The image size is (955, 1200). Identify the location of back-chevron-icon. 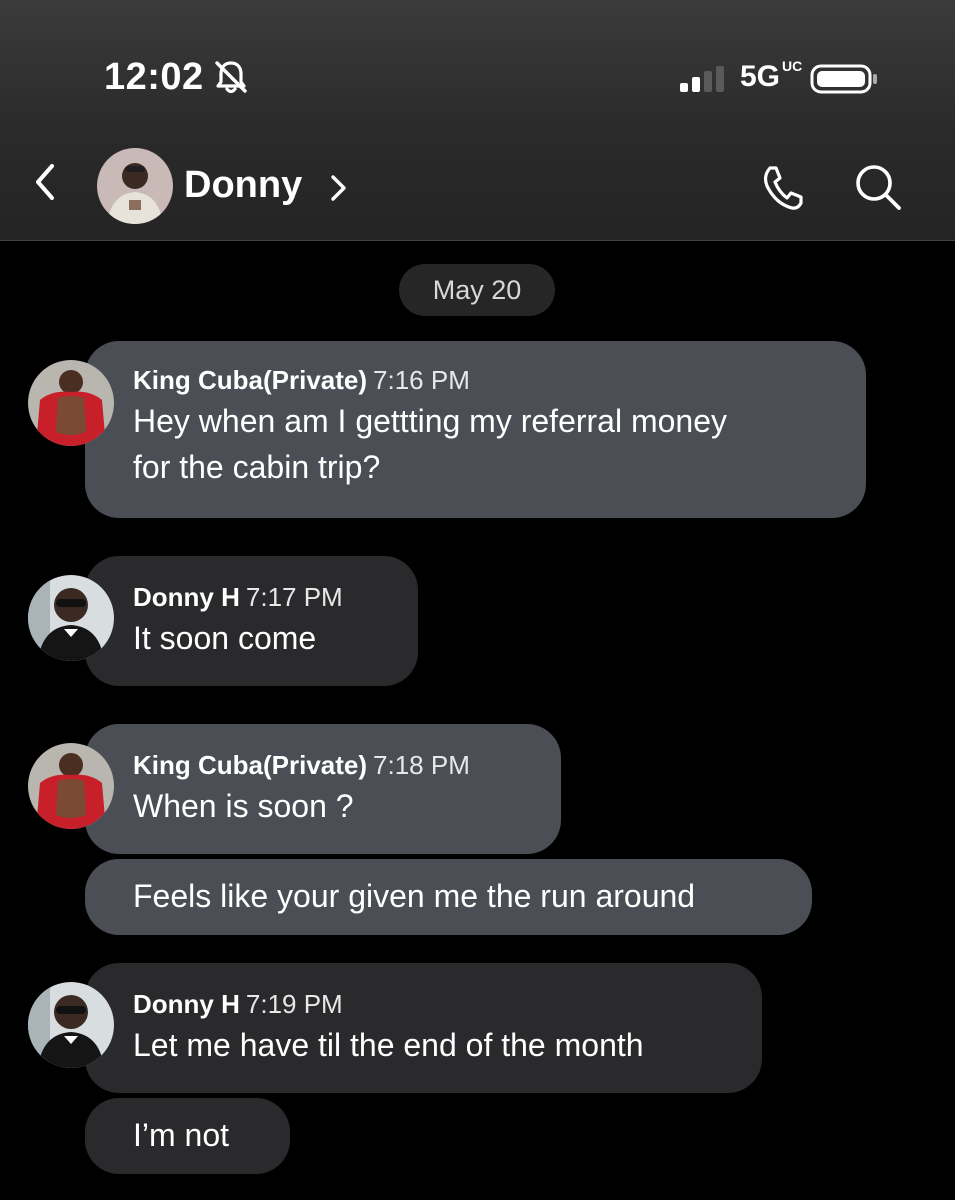
(45, 182).